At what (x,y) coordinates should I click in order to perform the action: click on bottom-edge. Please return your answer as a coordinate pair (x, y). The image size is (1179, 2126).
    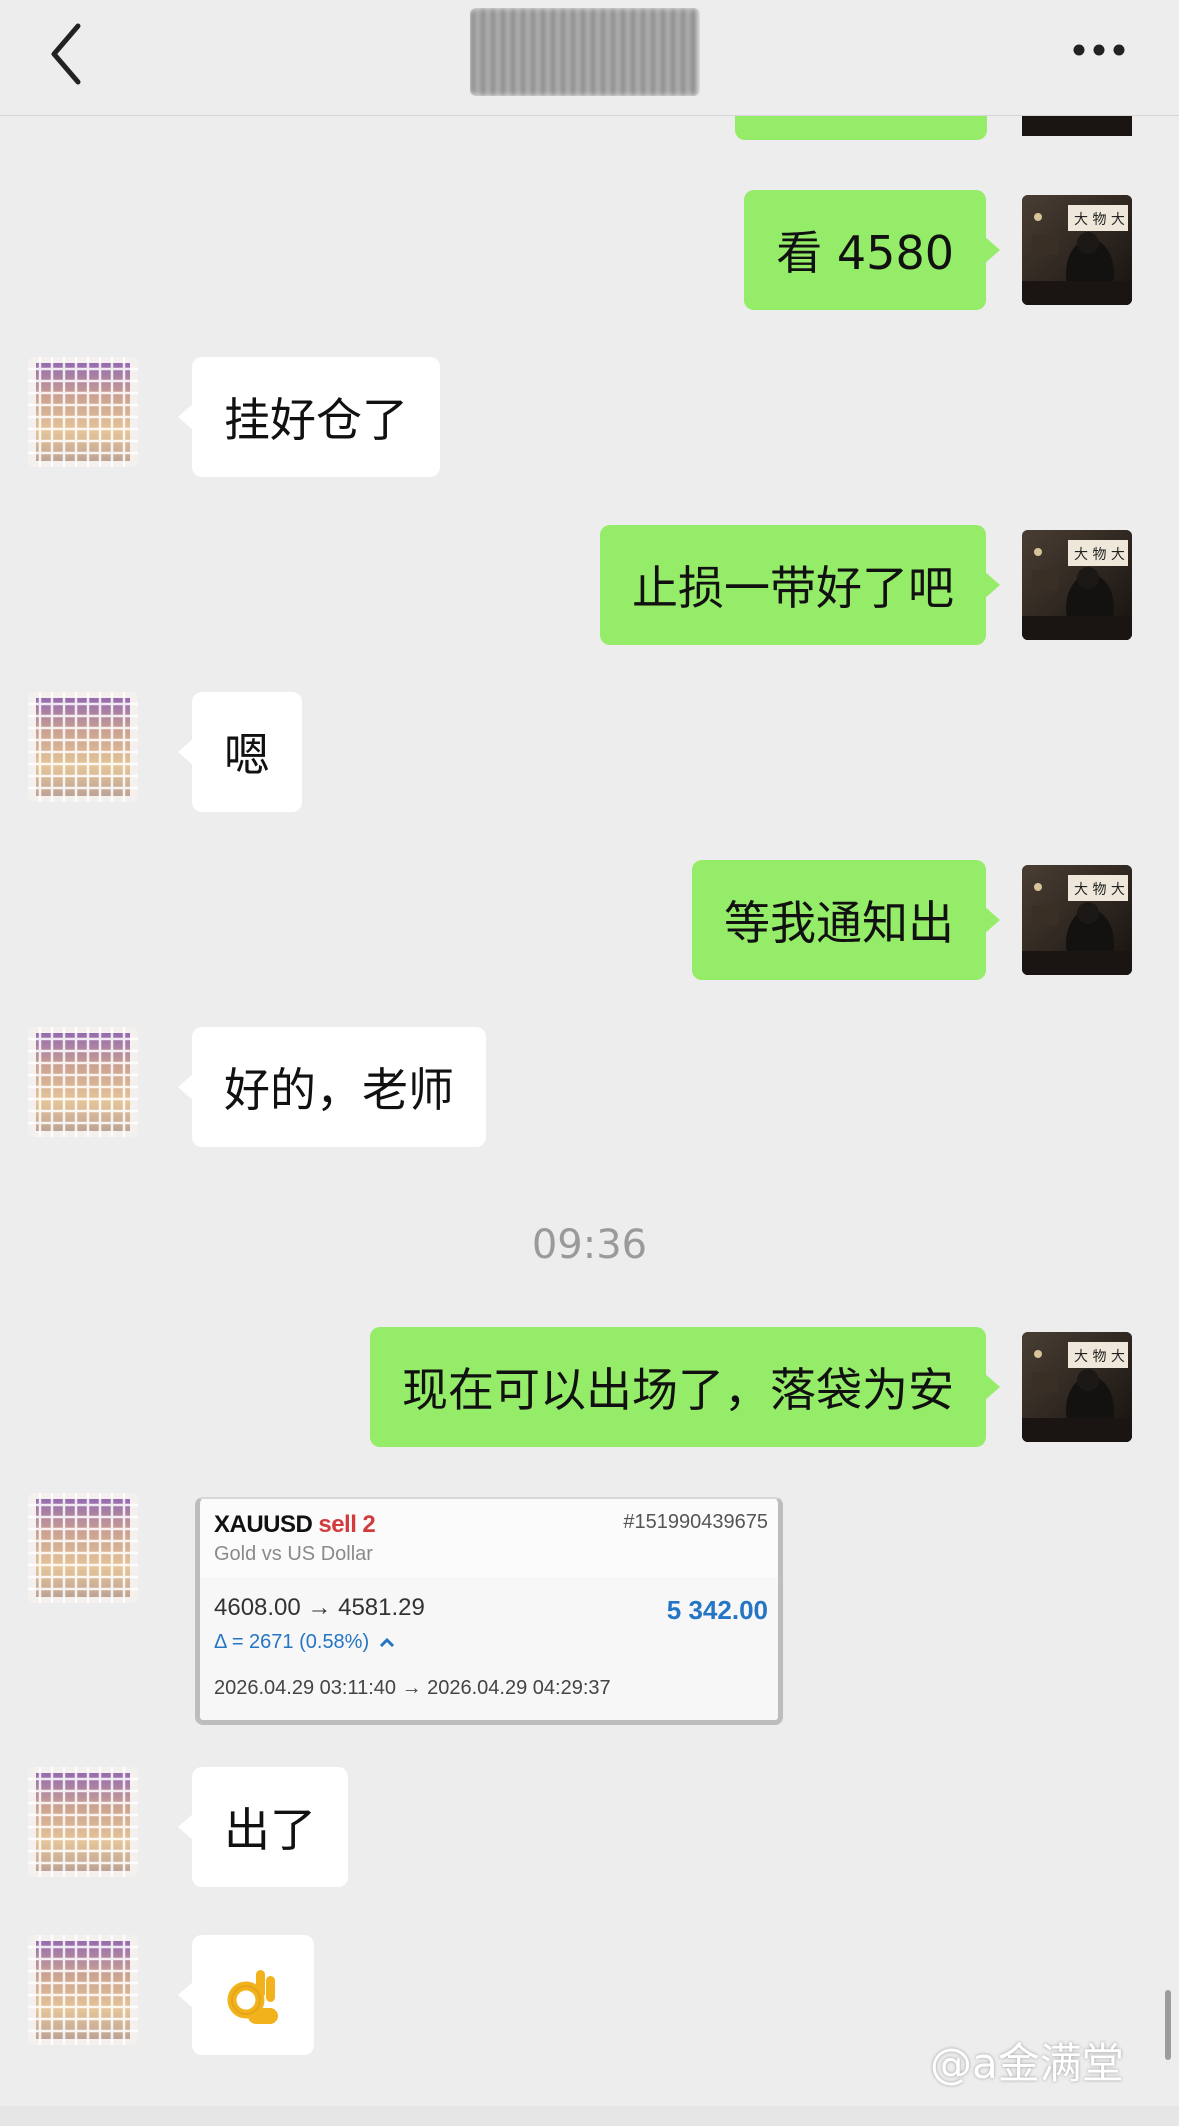
    Looking at the image, I should click on (589, 2116).